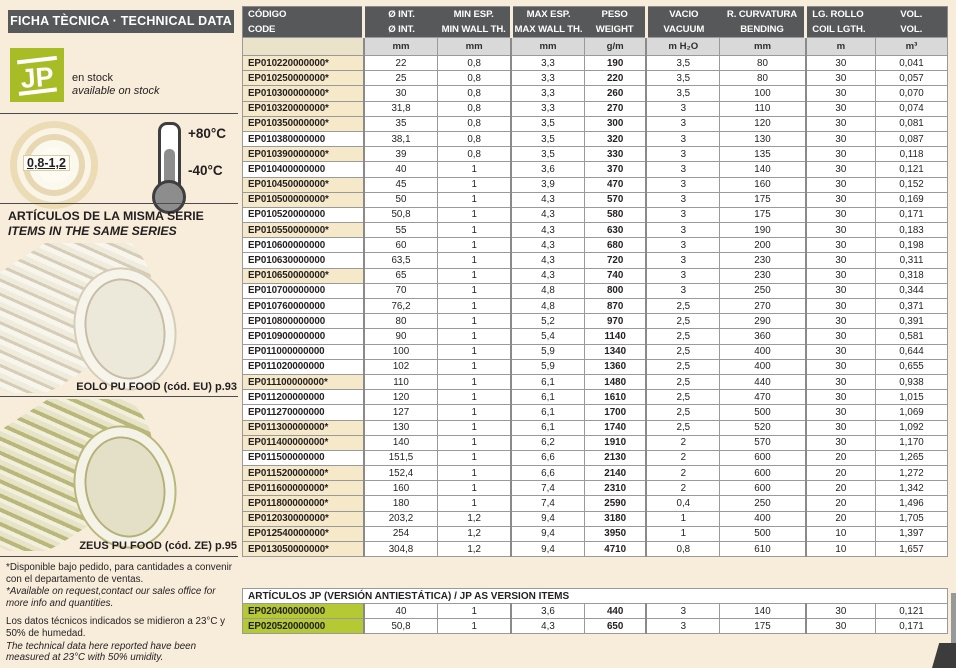  I want to click on stock-label-es: en stock, so click(92, 78).